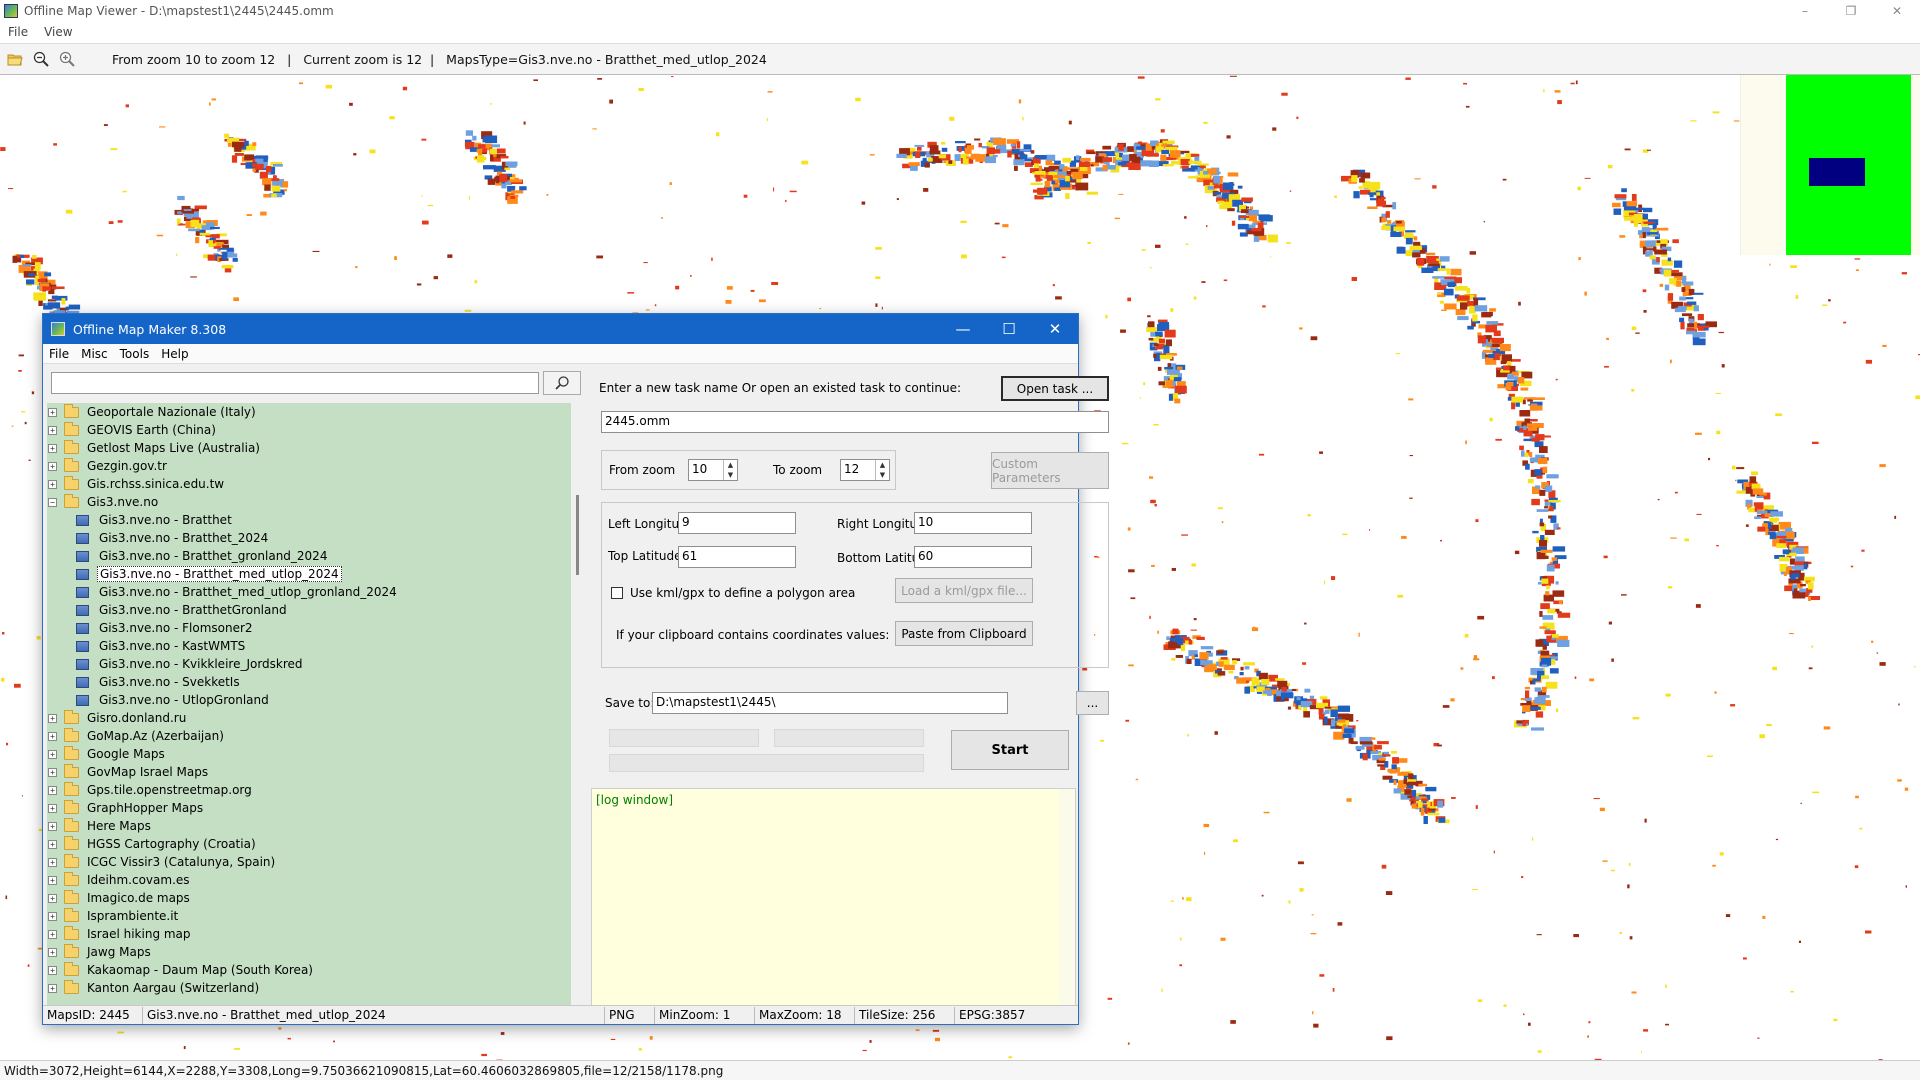 The image size is (1920, 1080). I want to click on tree-row: + Imagico.de maps, so click(309, 898).